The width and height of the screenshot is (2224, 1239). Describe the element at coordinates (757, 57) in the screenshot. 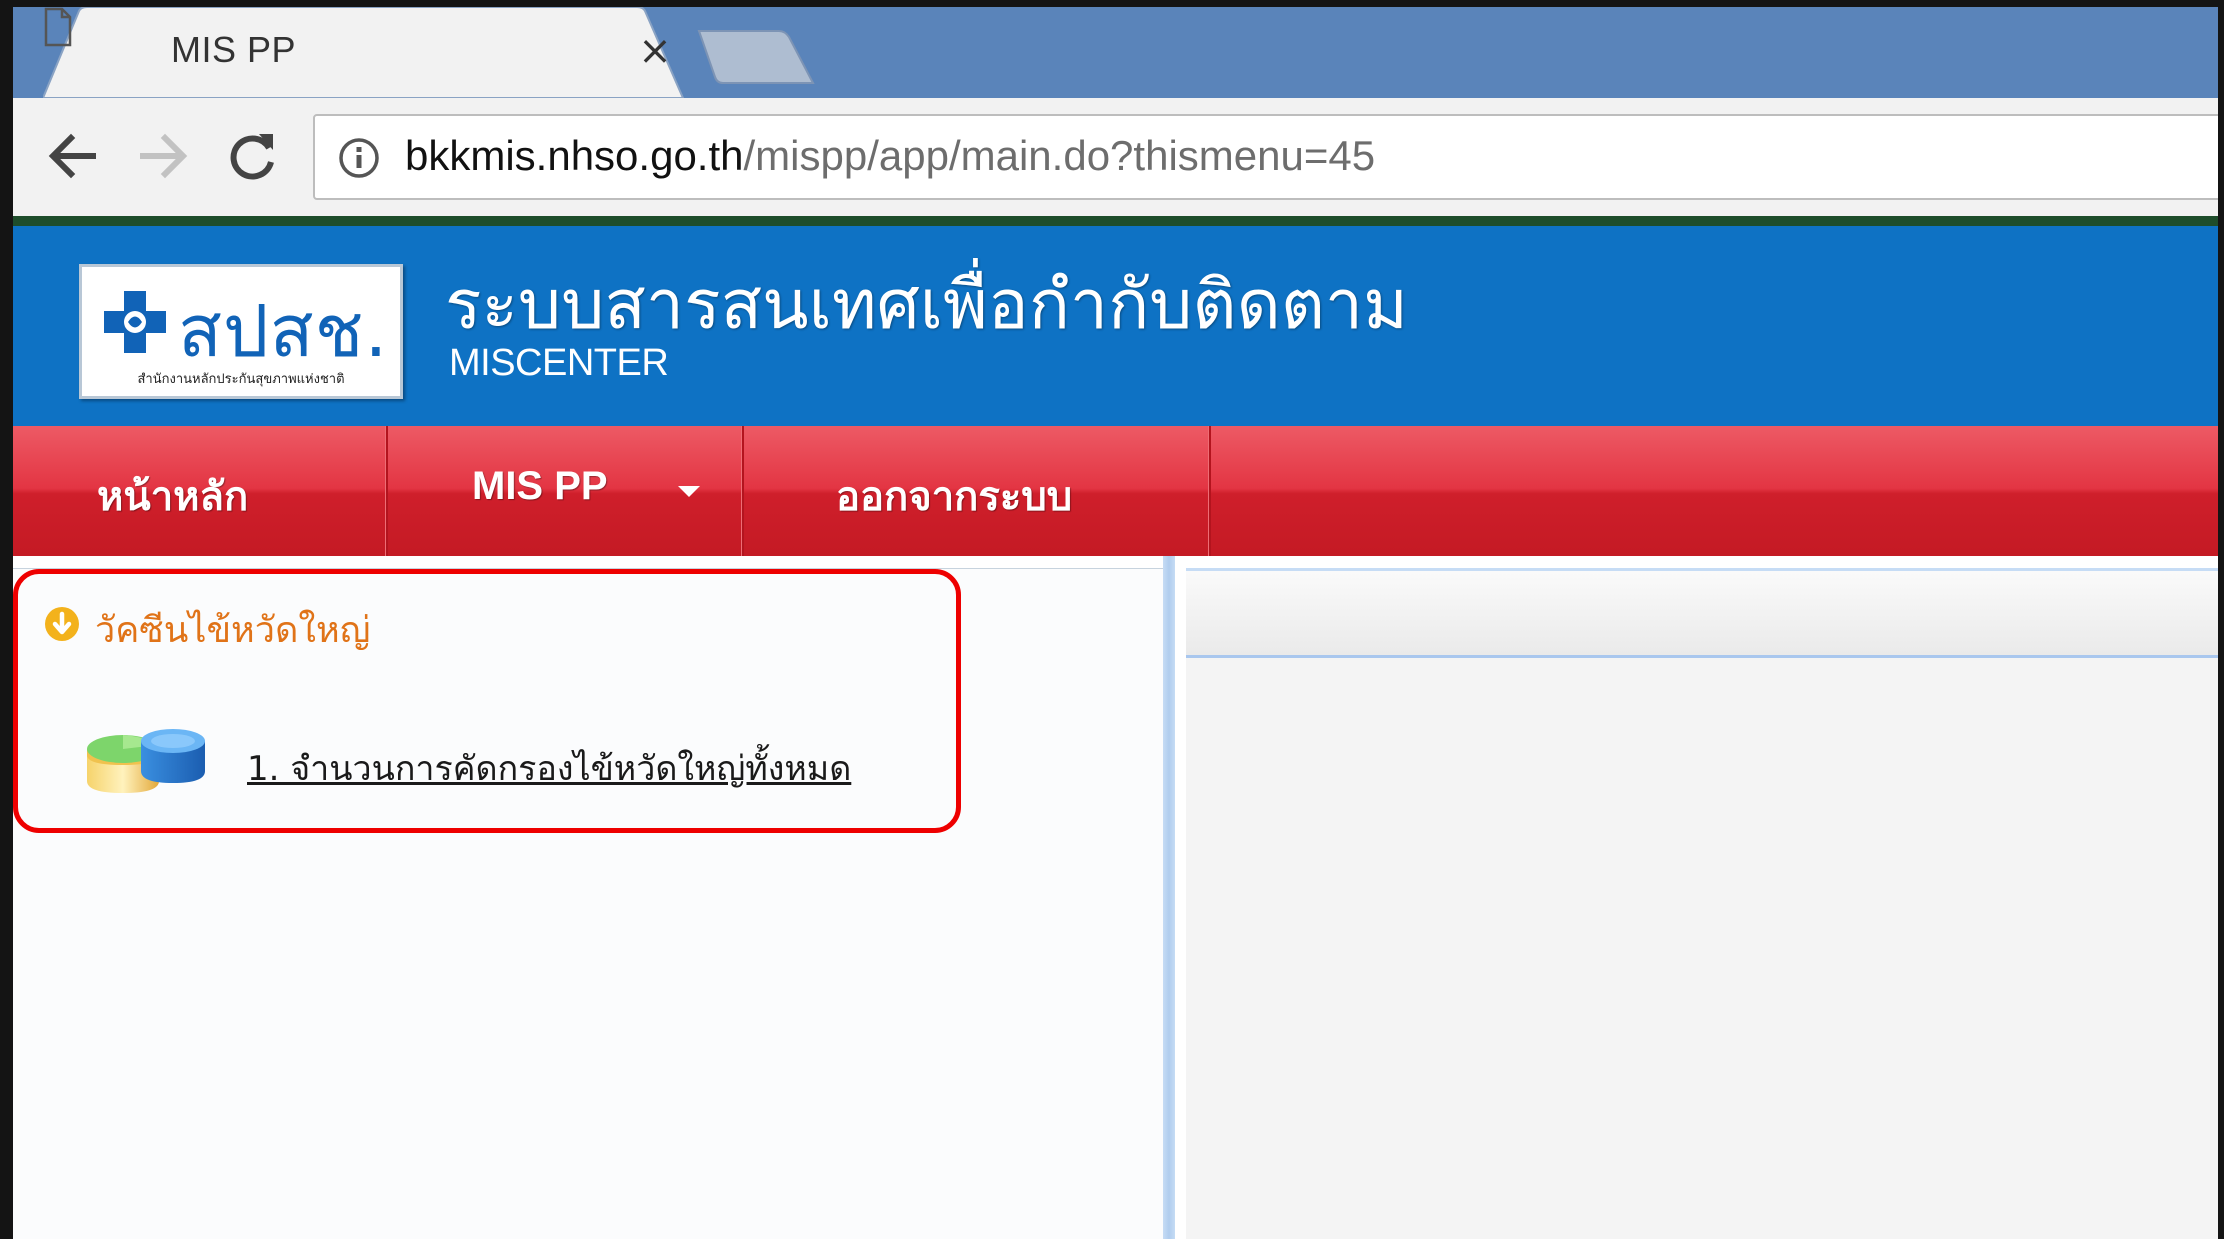

I see `new-tab-button` at that location.